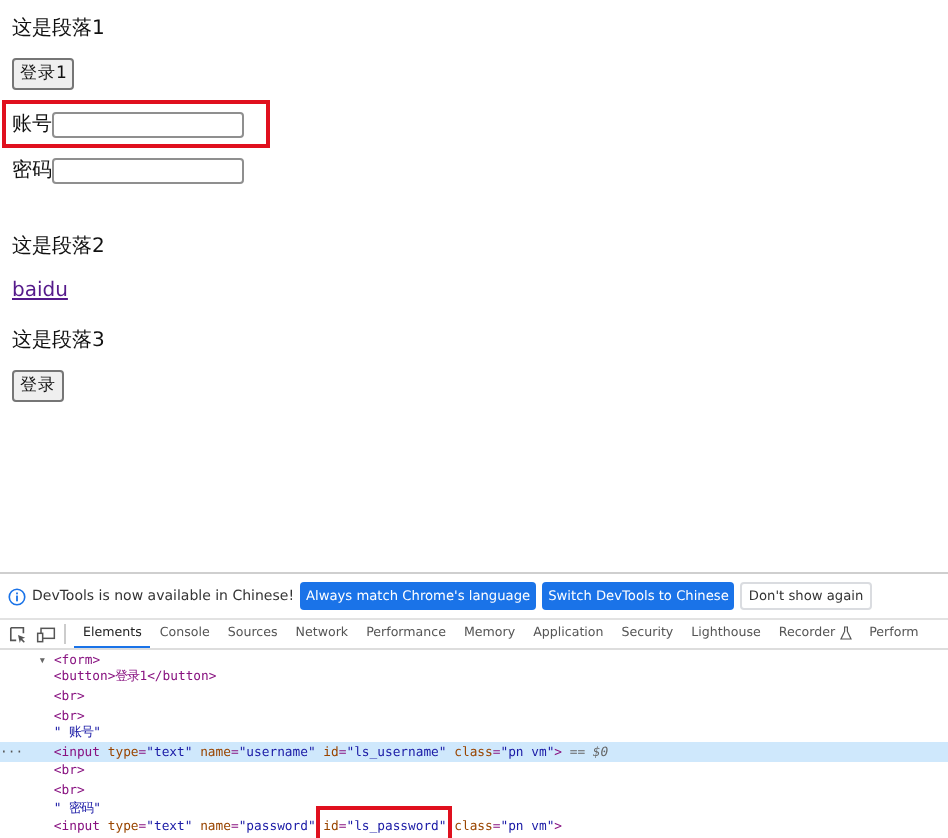 This screenshot has height=838, width=948. Describe the element at coordinates (43, 74) in the screenshot. I see `login-button: 登录1` at that location.